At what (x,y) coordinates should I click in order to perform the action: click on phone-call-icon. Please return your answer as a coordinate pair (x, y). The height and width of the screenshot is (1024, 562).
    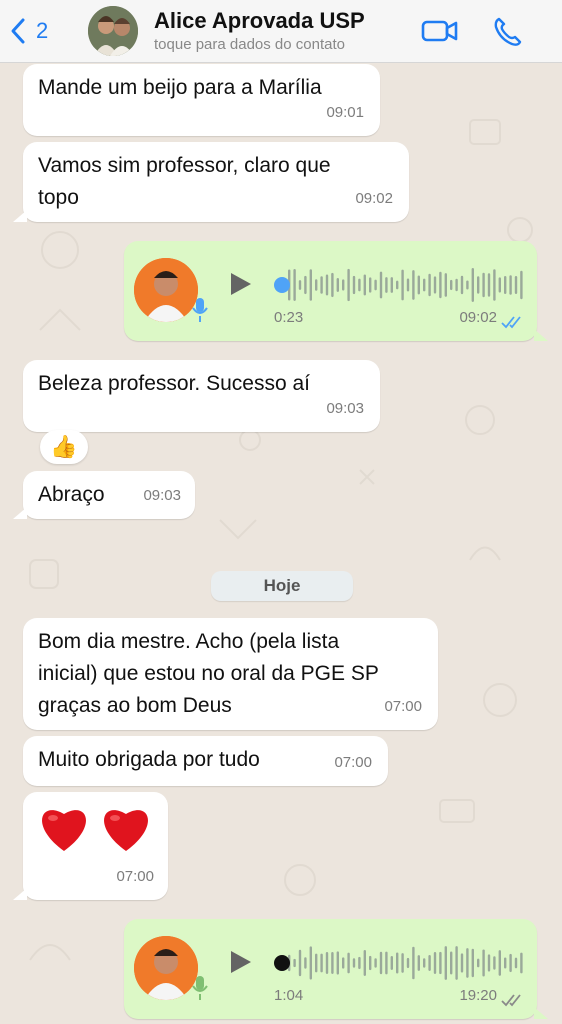
    Looking at the image, I should click on (510, 31).